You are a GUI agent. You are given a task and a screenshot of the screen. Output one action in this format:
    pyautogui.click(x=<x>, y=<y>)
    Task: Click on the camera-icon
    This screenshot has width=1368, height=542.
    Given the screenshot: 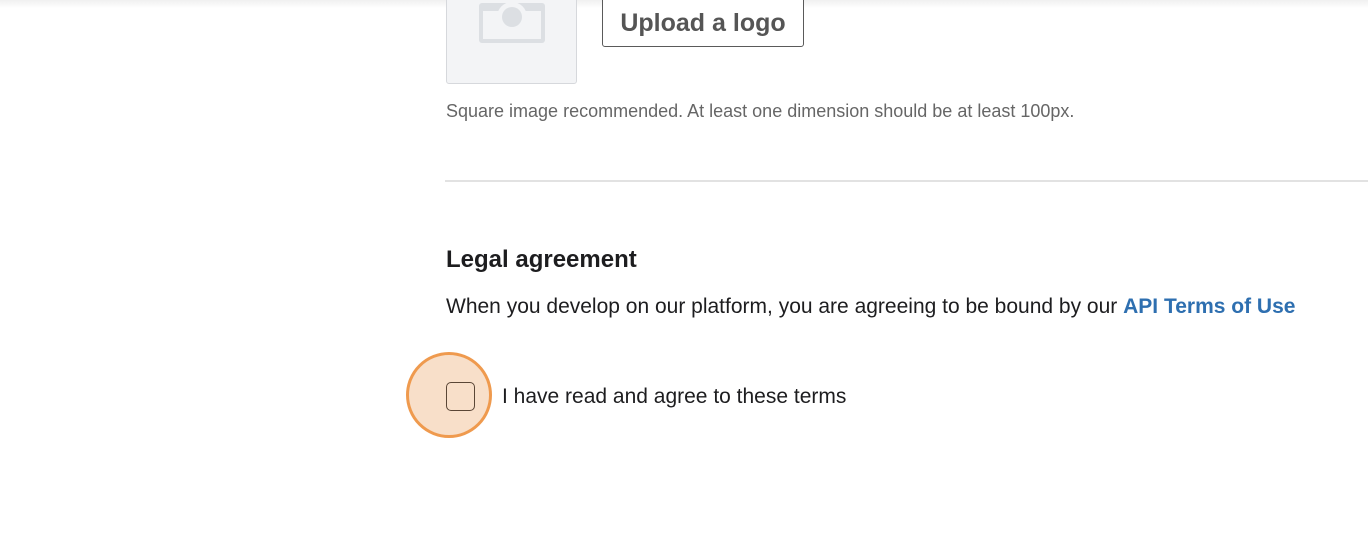 What is the action you would take?
    pyautogui.click(x=512, y=22)
    